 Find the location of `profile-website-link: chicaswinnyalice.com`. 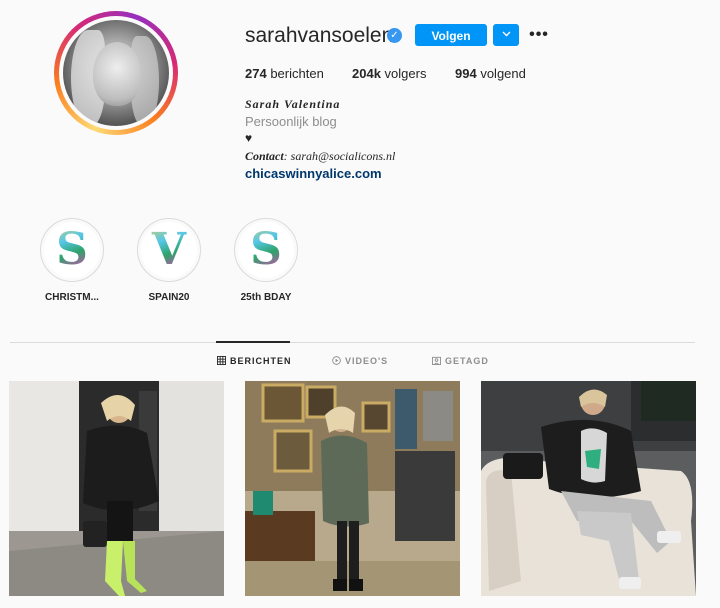

profile-website-link: chicaswinnyalice.com is located at coordinates (313, 173).